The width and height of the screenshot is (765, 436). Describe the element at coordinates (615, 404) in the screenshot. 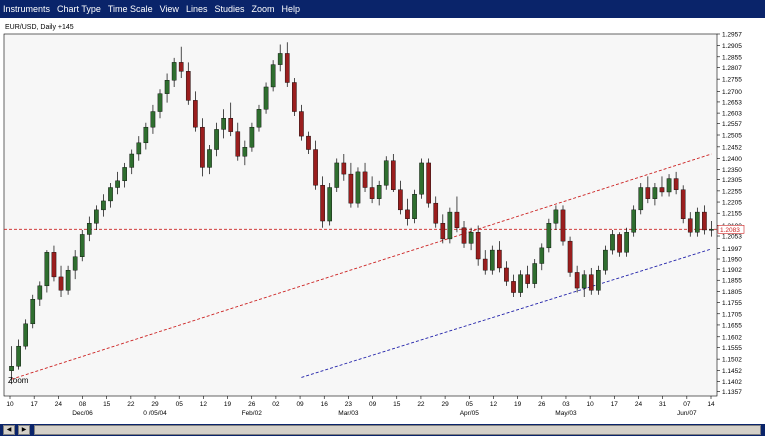

I see `x-tick-label: 17` at that location.